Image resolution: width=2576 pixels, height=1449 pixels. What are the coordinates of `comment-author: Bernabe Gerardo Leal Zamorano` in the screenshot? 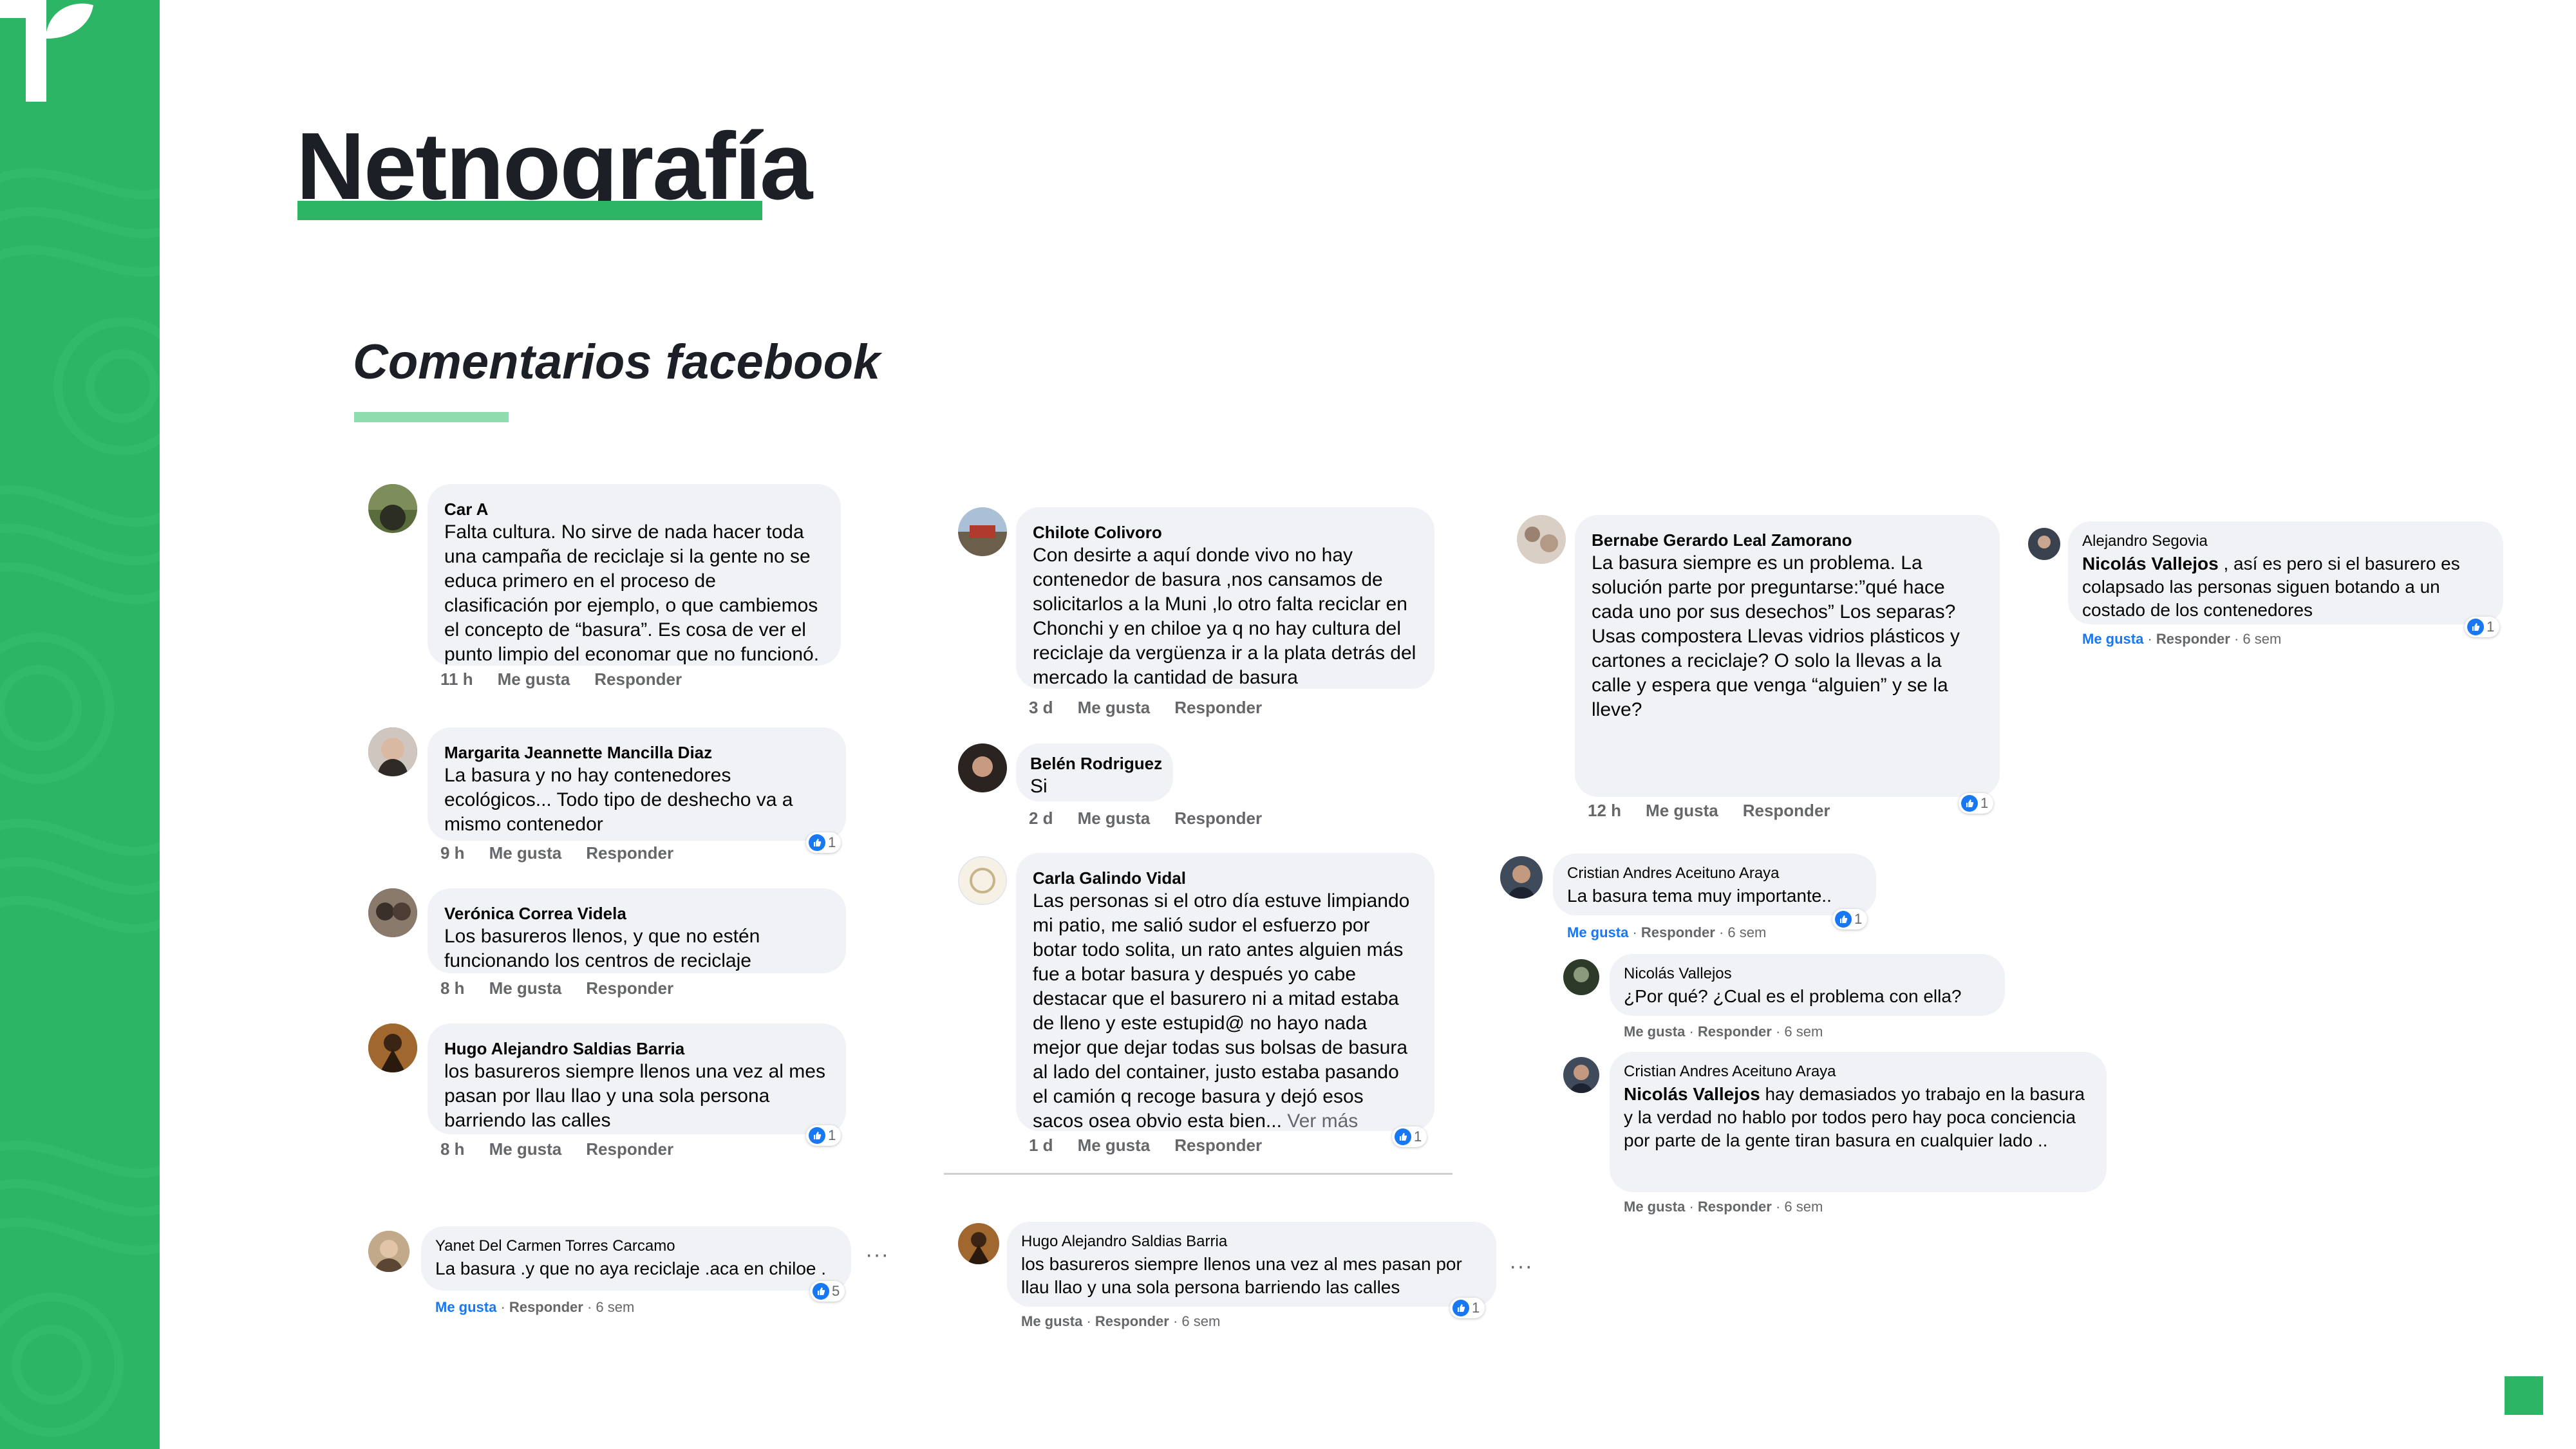 It's located at (1787, 540).